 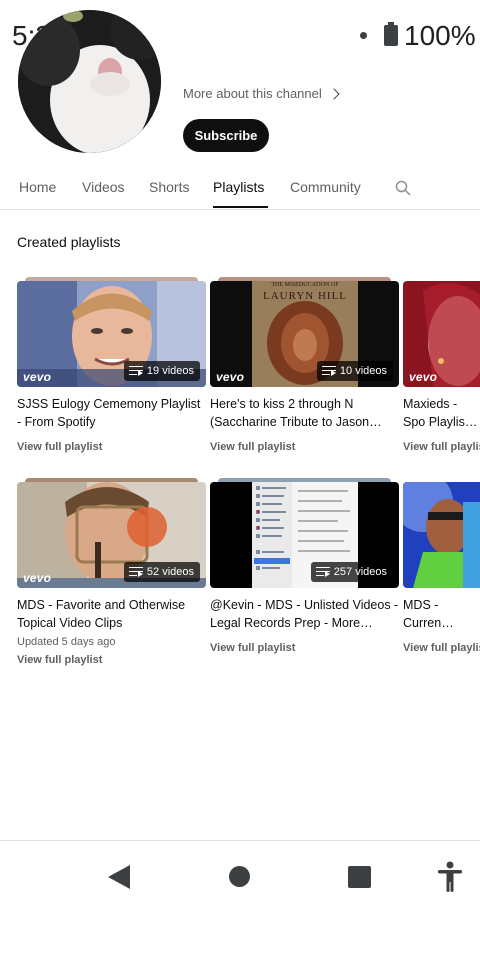 What do you see at coordinates (305, 285) in the screenshot?
I see `album-title-line1: THE MISEDUCATION OF` at bounding box center [305, 285].